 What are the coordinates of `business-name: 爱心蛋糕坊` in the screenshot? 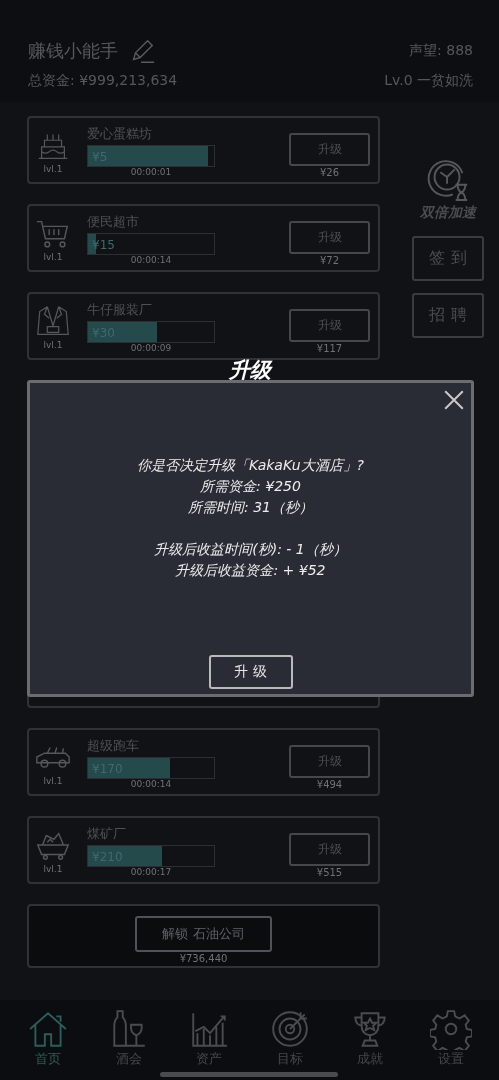 It's located at (120, 134).